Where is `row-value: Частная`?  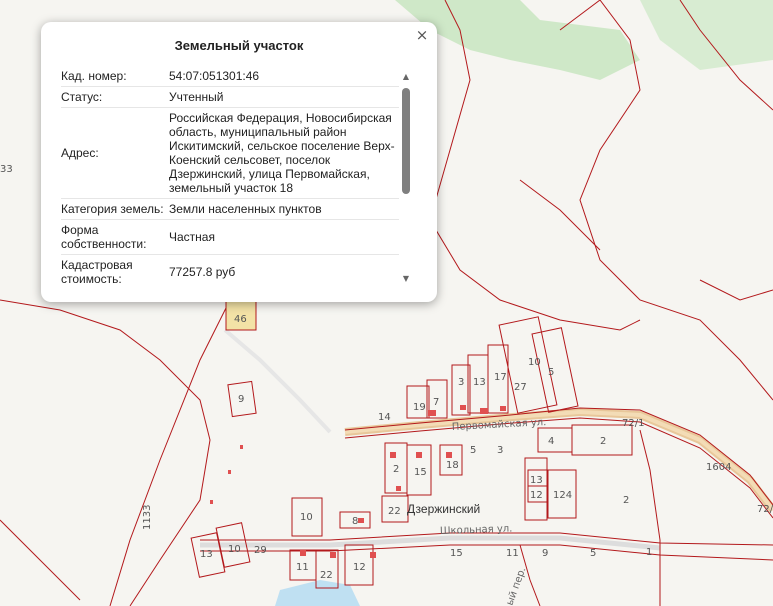 row-value: Частная is located at coordinates (192, 237).